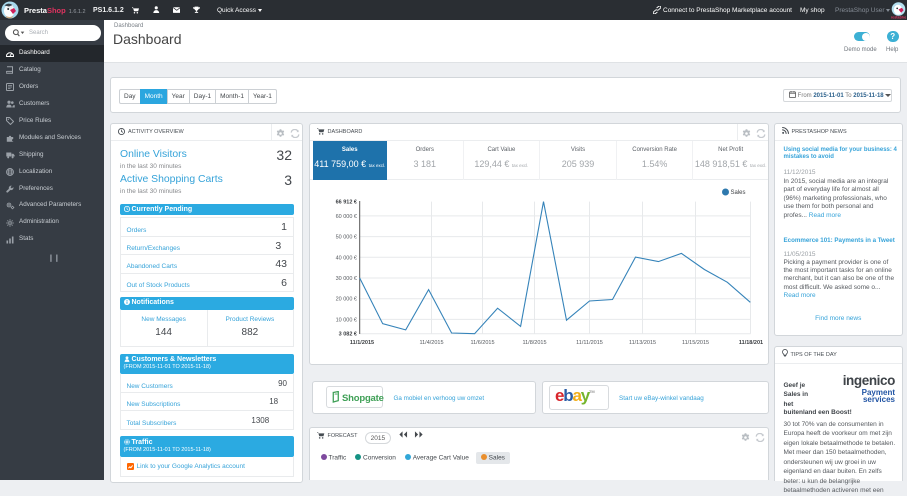  What do you see at coordinates (345, 299) in the screenshot?
I see `svg-text: 20 000 €` at bounding box center [345, 299].